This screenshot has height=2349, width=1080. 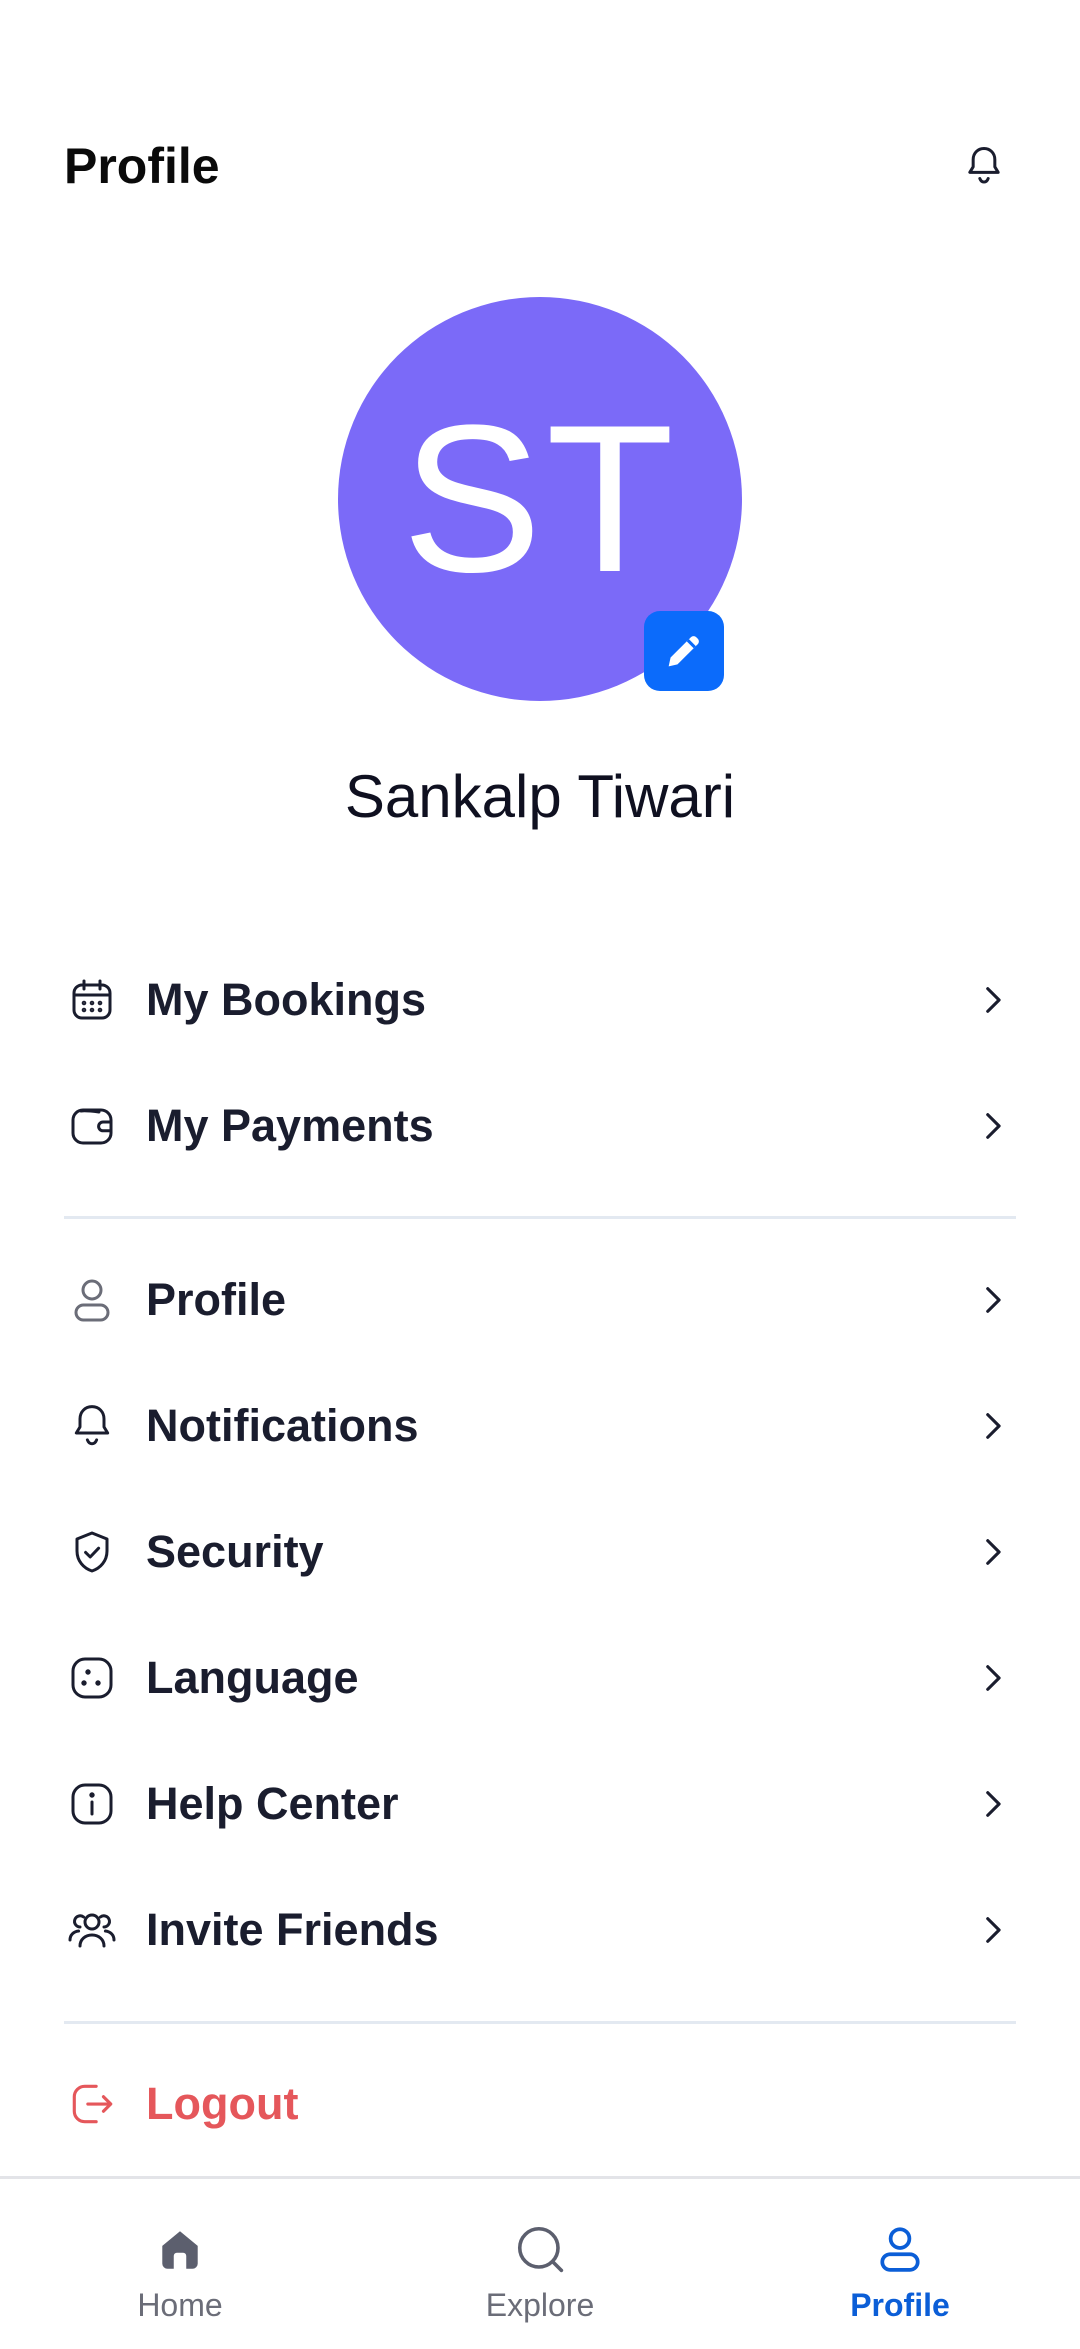 What do you see at coordinates (900, 2305) in the screenshot?
I see `nav-label: Profile` at bounding box center [900, 2305].